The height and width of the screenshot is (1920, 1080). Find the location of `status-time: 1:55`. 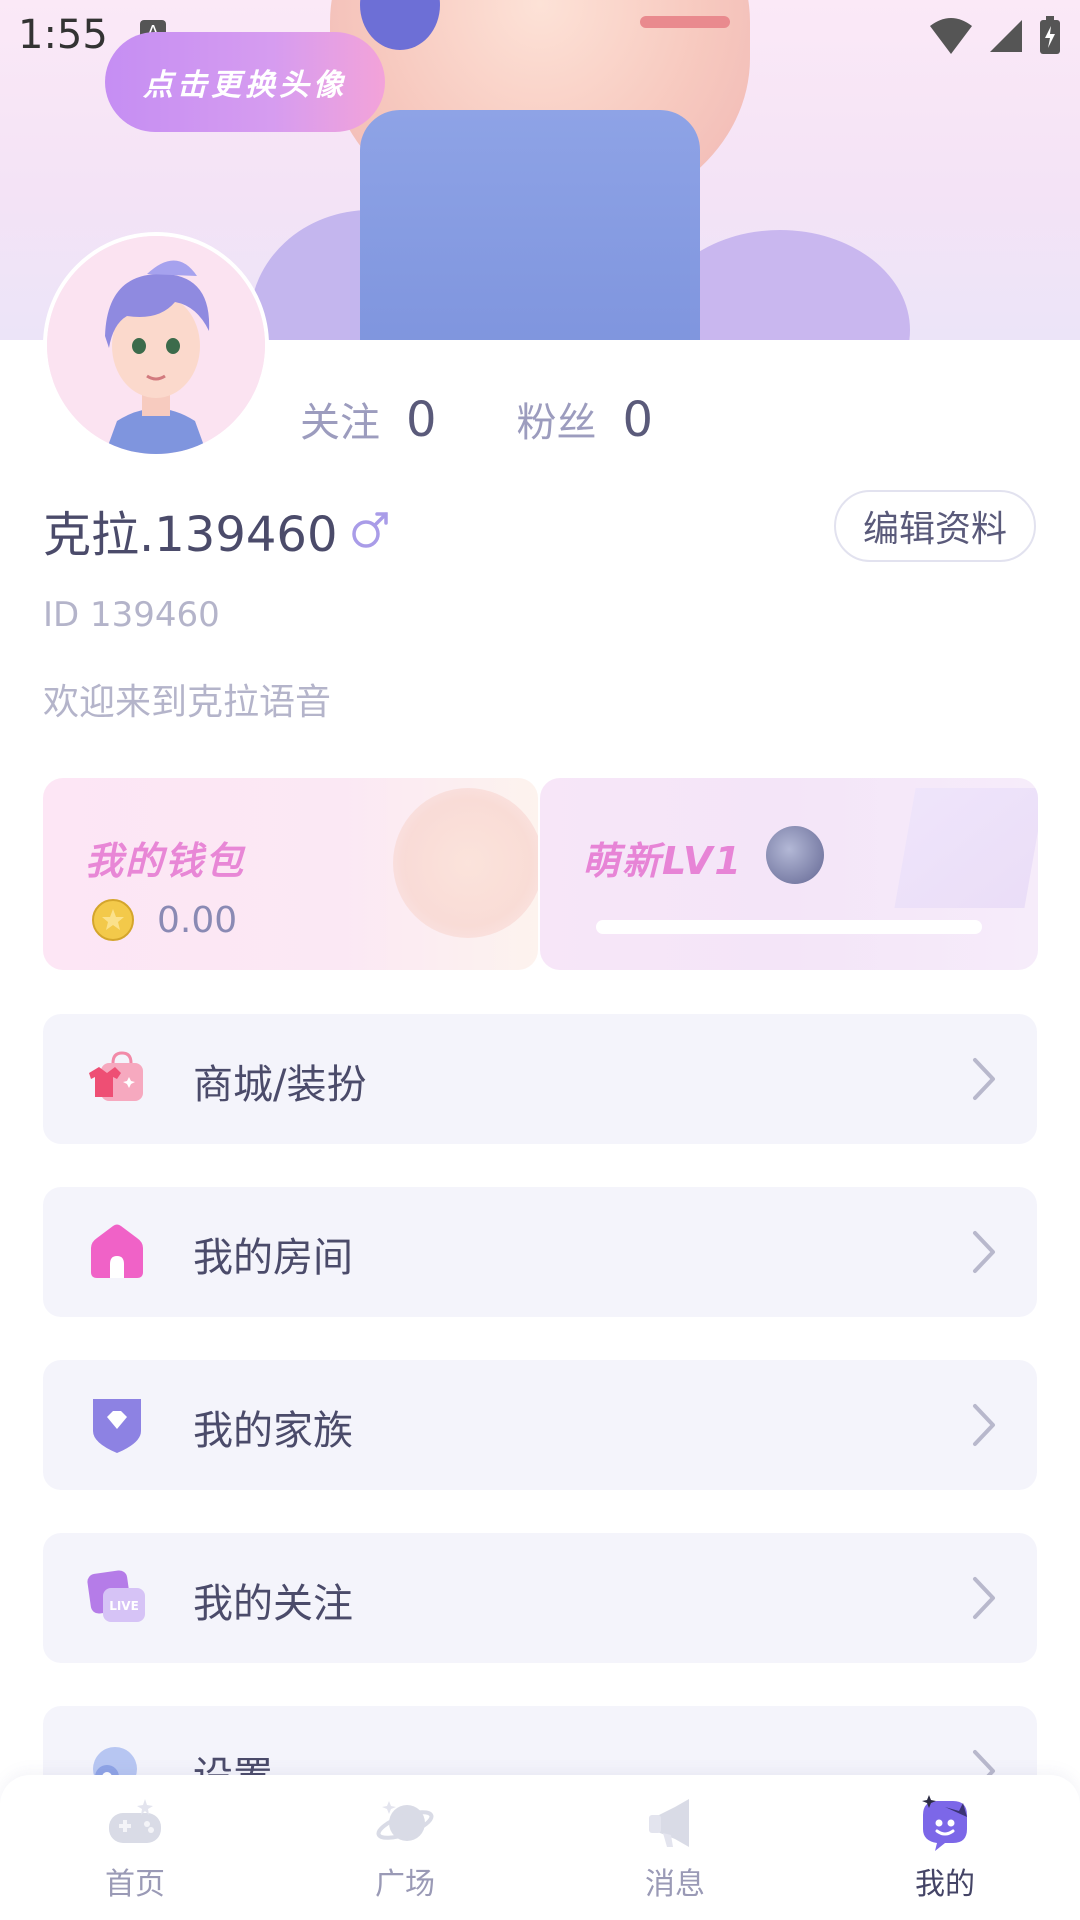

status-time: 1:55 is located at coordinates (63, 35).